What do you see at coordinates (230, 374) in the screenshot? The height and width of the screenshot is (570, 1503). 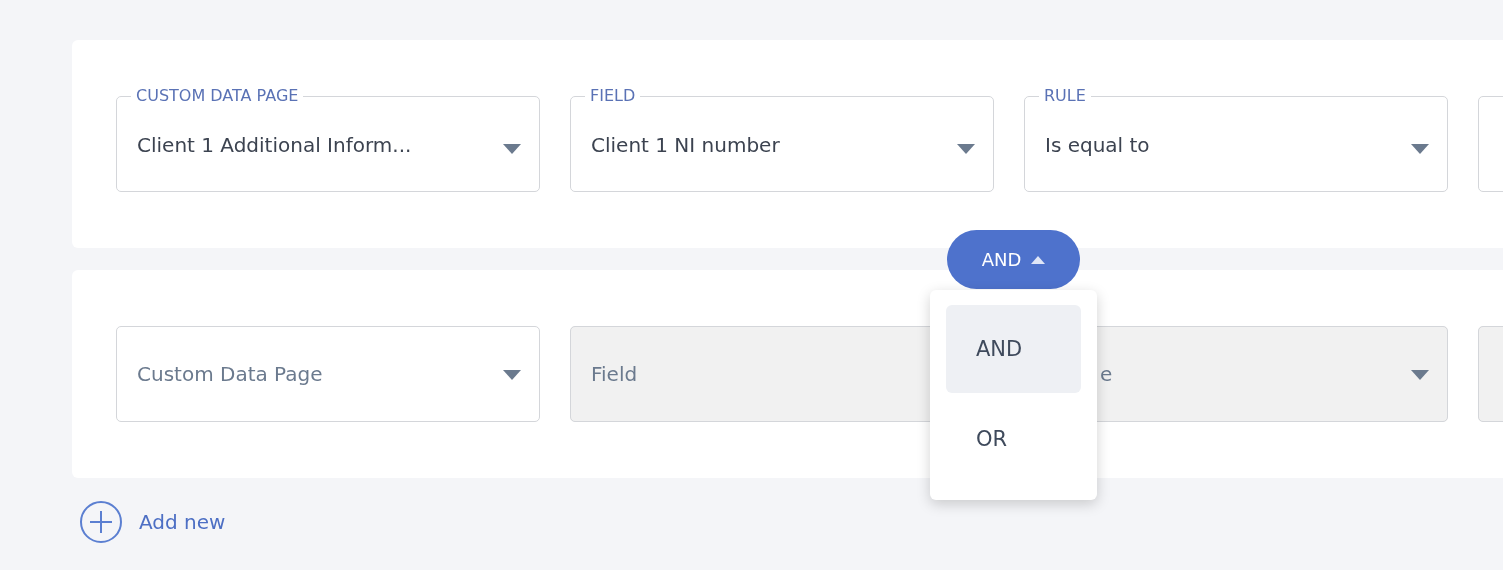 I see `field-placeholder: Custom Data Page` at bounding box center [230, 374].